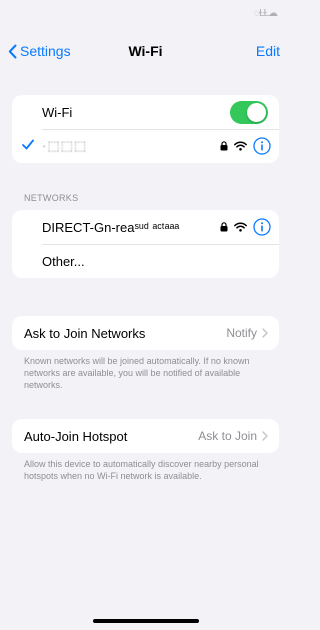  Describe the element at coordinates (145, 146) in the screenshot. I see `connected-network-row: ·⬚⬚⬚` at that location.